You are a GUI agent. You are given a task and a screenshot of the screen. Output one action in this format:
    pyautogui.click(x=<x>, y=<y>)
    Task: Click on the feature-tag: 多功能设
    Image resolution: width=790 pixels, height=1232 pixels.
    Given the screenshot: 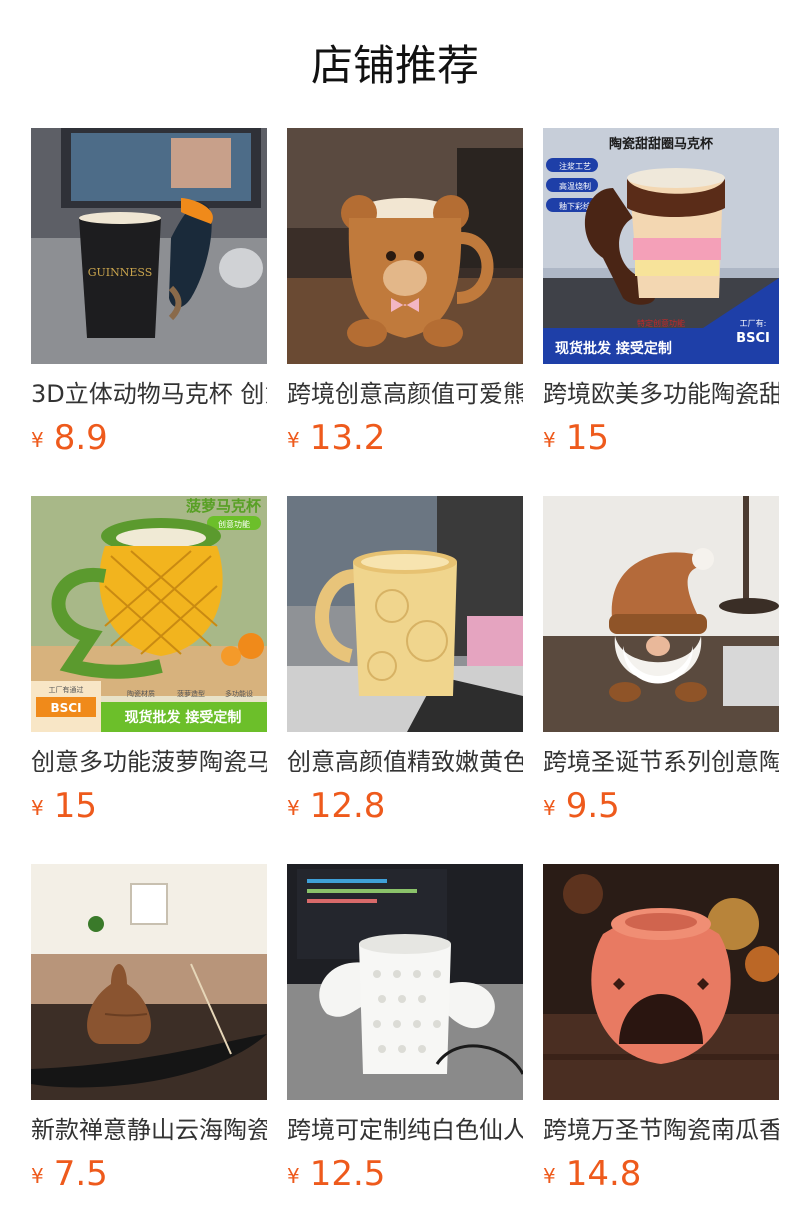 What is the action you would take?
    pyautogui.click(x=239, y=693)
    